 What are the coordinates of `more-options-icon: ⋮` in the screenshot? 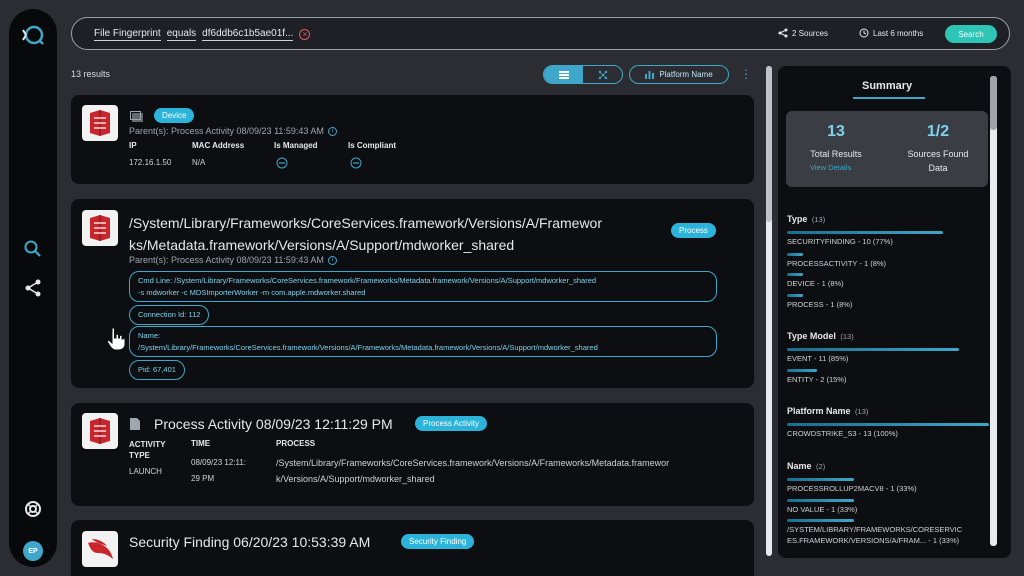 It's located at (746, 74).